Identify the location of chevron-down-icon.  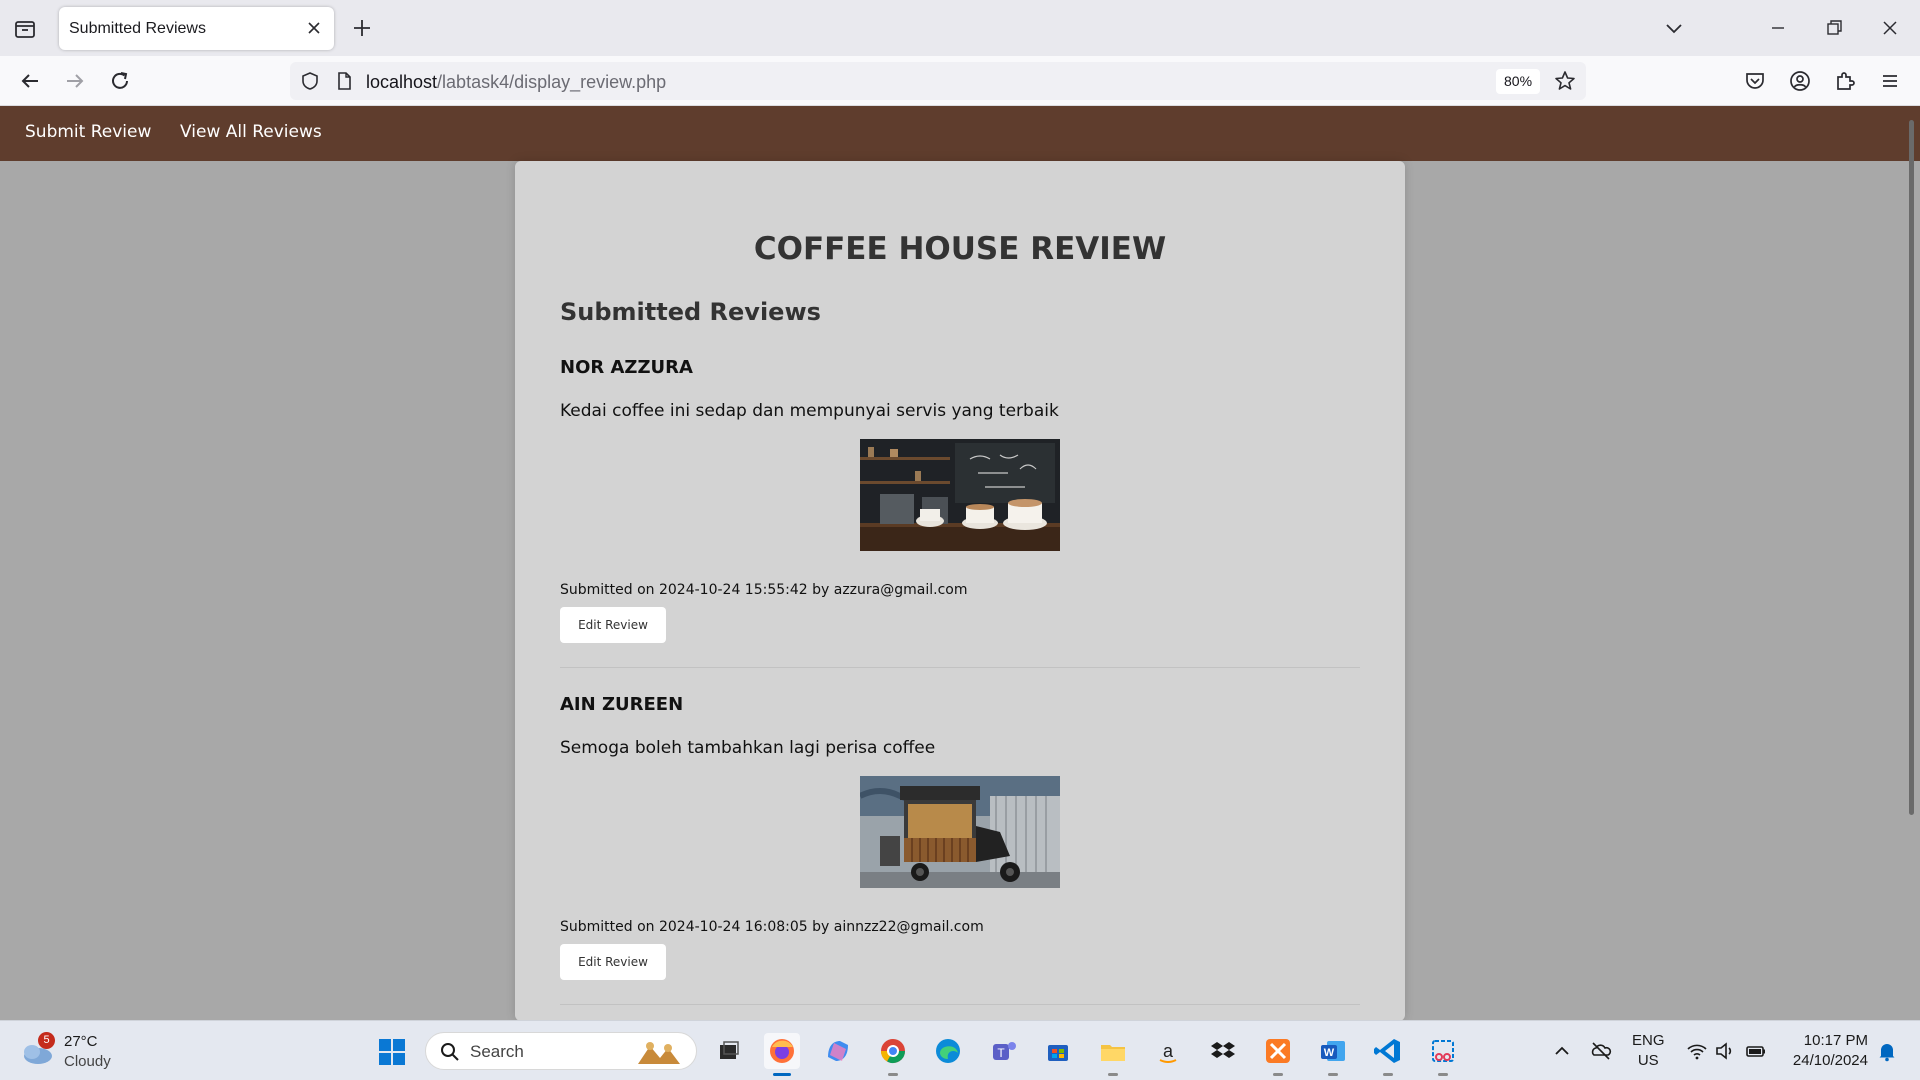
(1674, 28).